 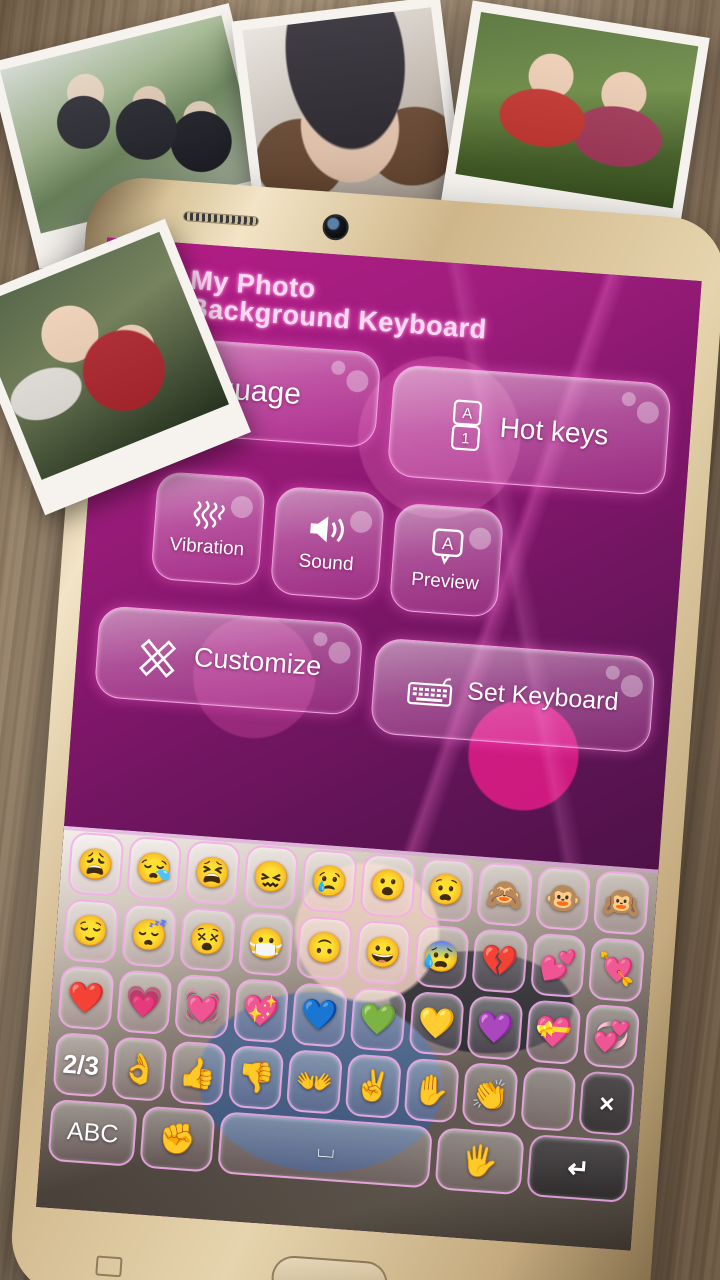 I want to click on abc-key: ABC, so click(x=92, y=1132).